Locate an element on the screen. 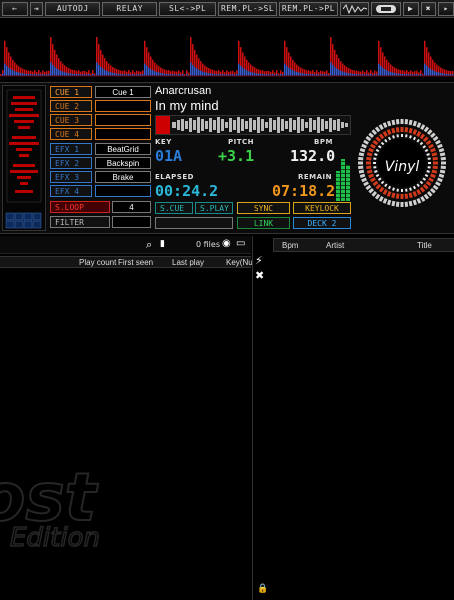 The image size is (454, 600). bar-arrow-icon: ⇥ is located at coordinates (36, 8).